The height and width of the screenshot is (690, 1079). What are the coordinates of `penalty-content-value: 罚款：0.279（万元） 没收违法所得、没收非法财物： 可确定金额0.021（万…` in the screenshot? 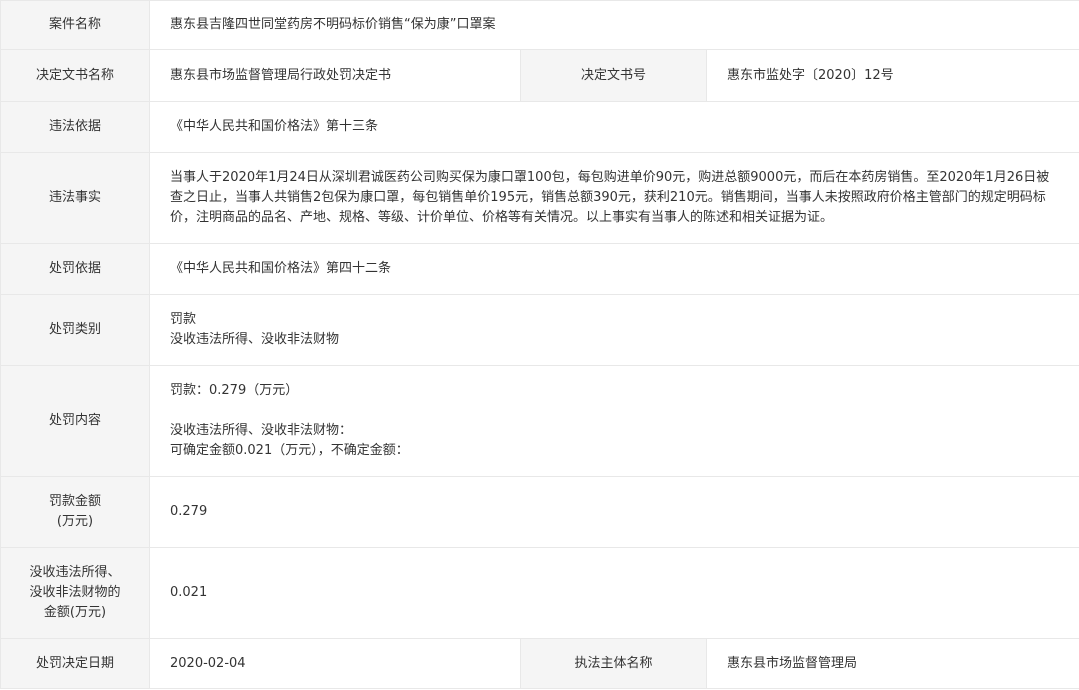 It's located at (613, 421).